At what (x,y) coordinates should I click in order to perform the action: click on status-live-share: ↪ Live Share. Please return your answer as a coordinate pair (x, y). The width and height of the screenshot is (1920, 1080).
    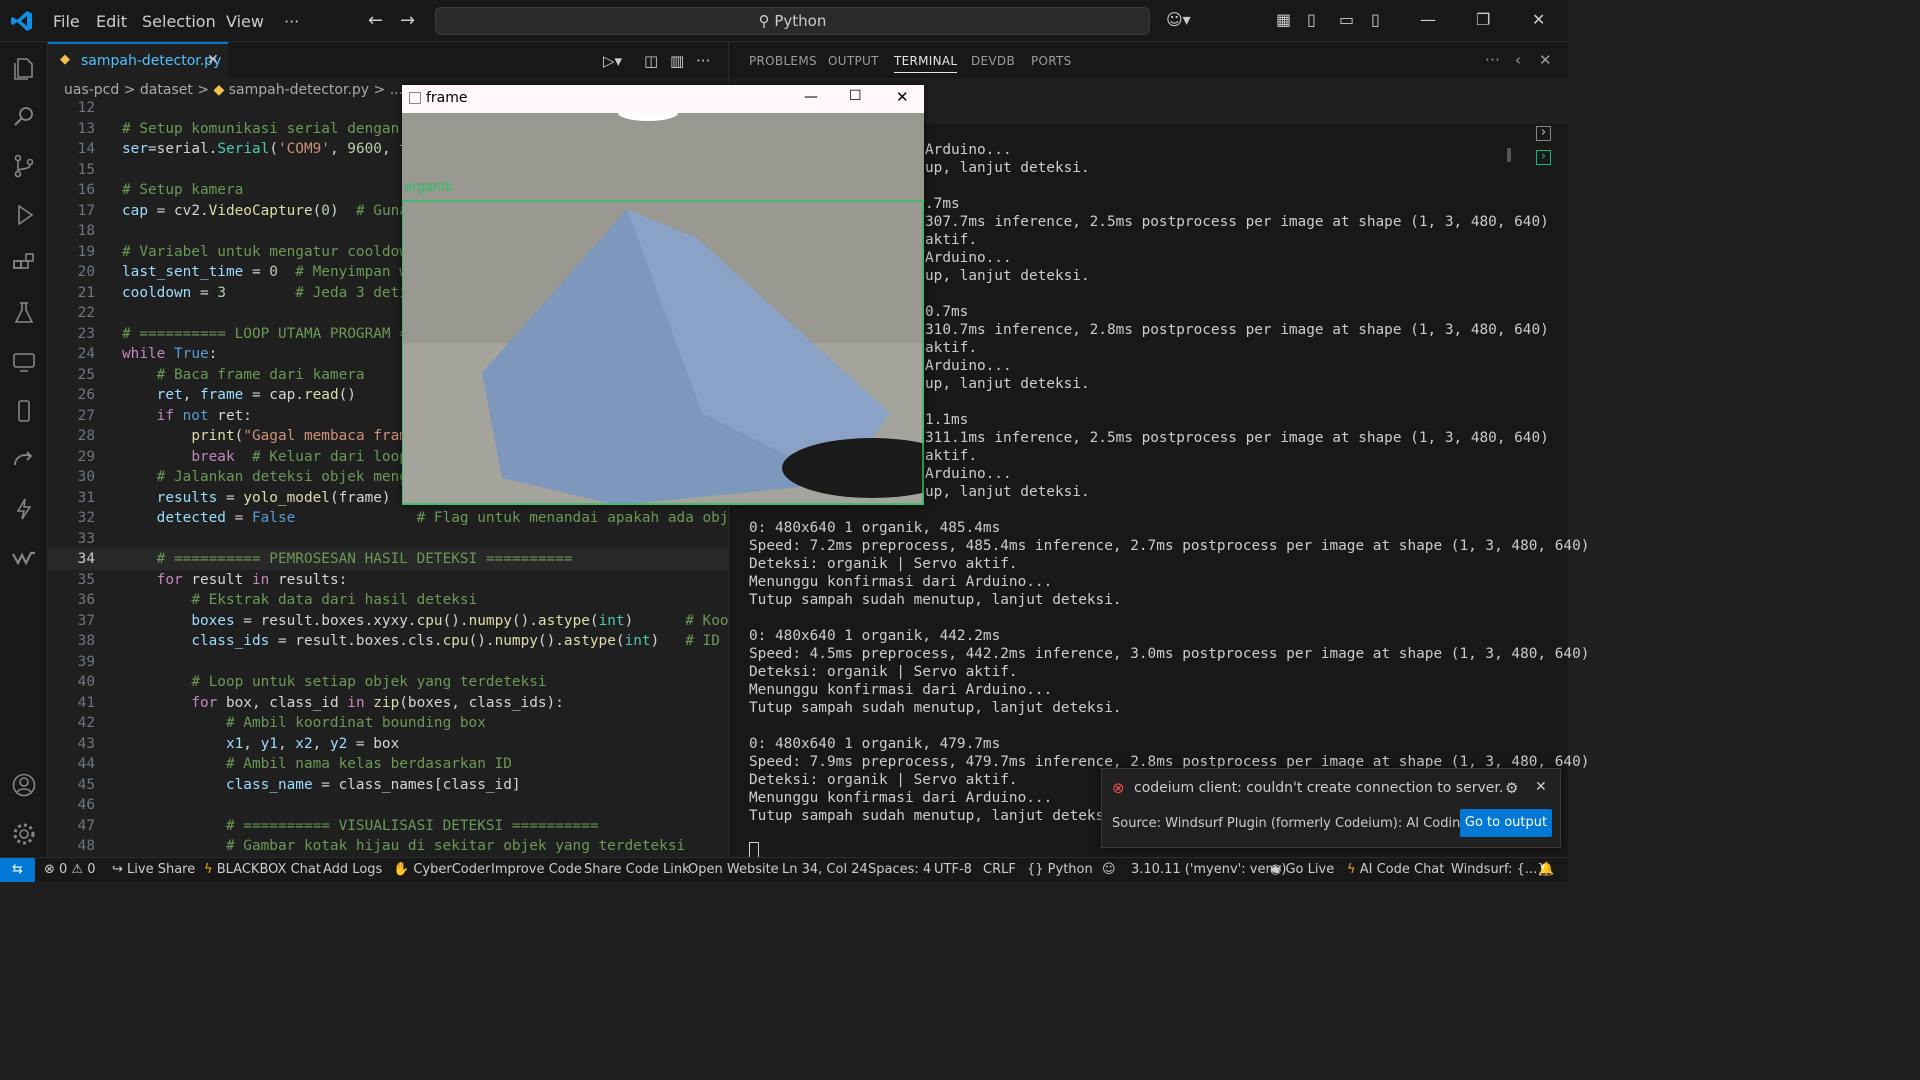
    Looking at the image, I should click on (153, 869).